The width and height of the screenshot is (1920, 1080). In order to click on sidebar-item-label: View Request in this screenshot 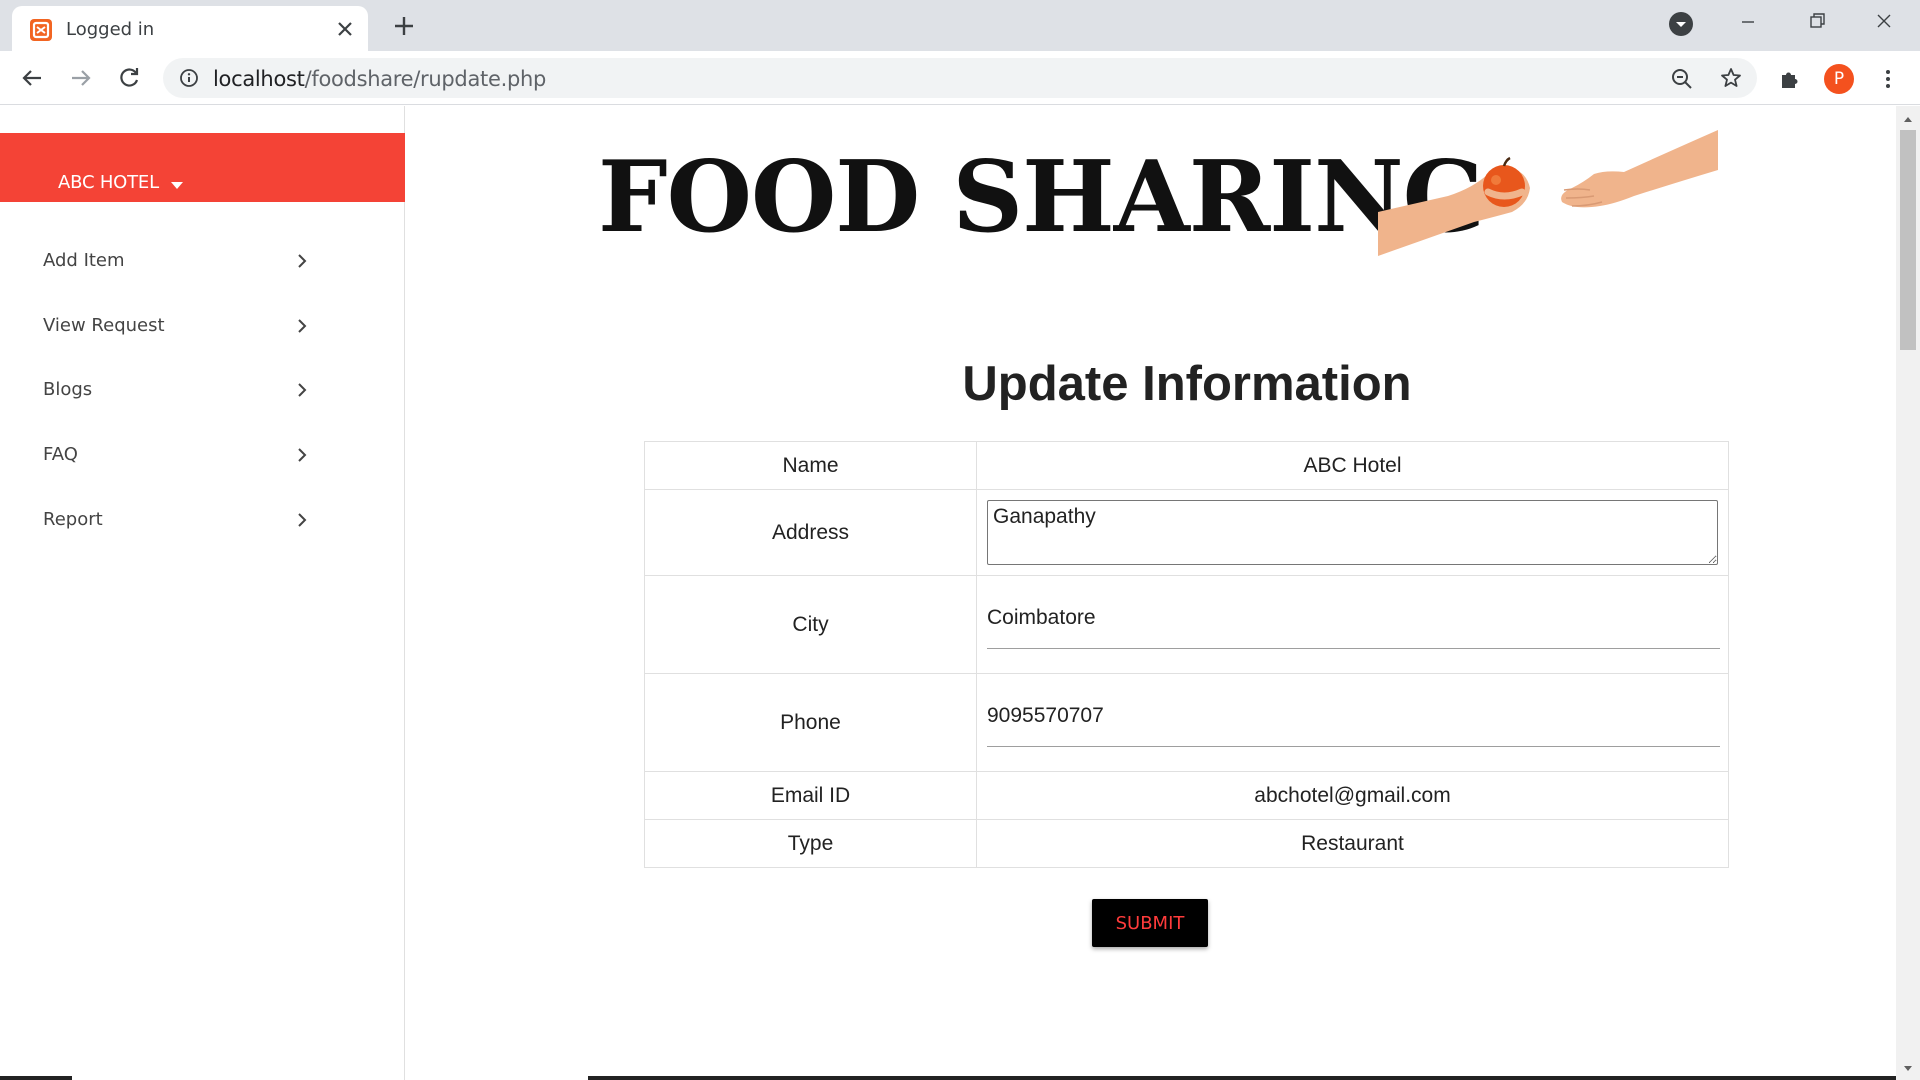, I will do `click(104, 325)`.